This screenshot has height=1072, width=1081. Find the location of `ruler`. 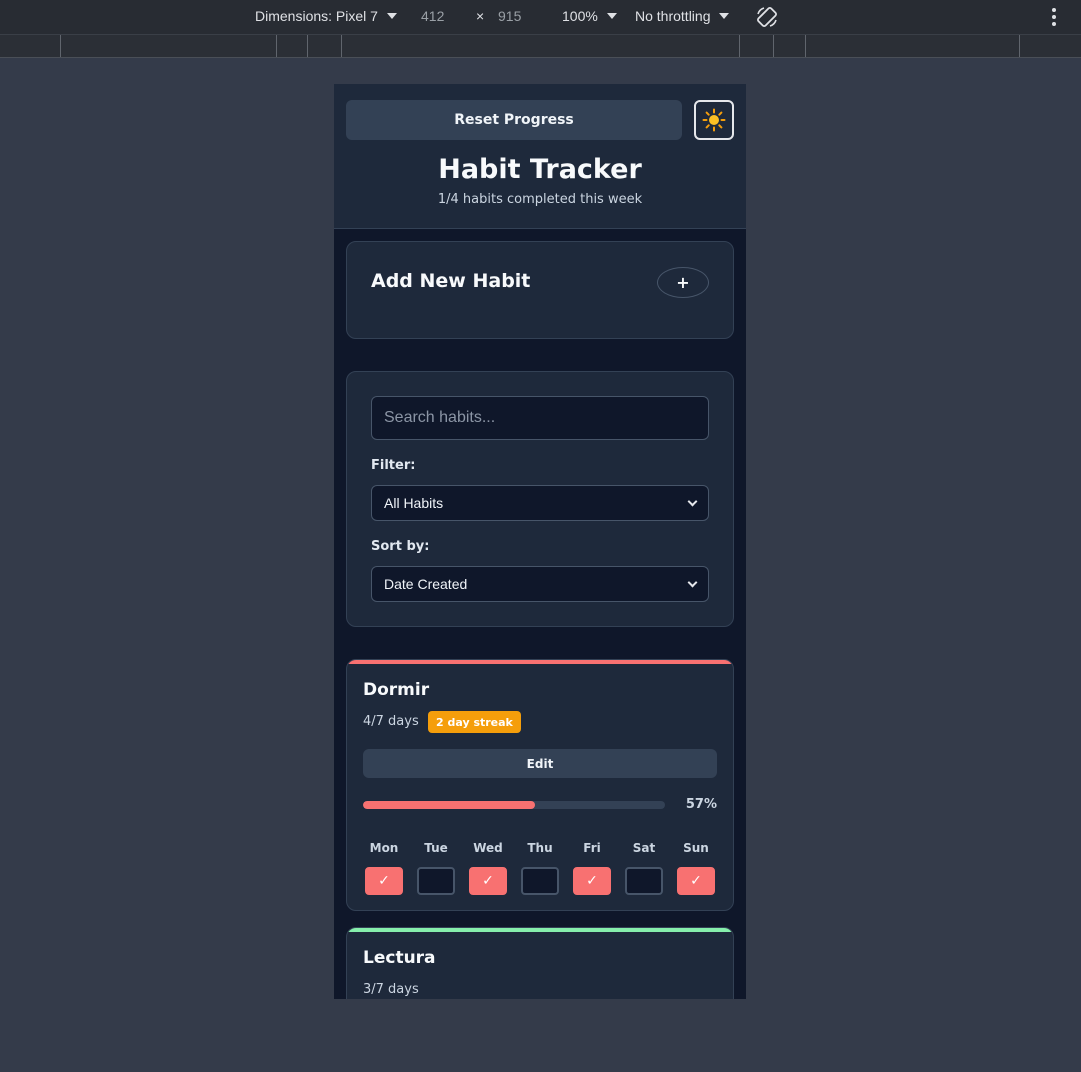

ruler is located at coordinates (540, 46).